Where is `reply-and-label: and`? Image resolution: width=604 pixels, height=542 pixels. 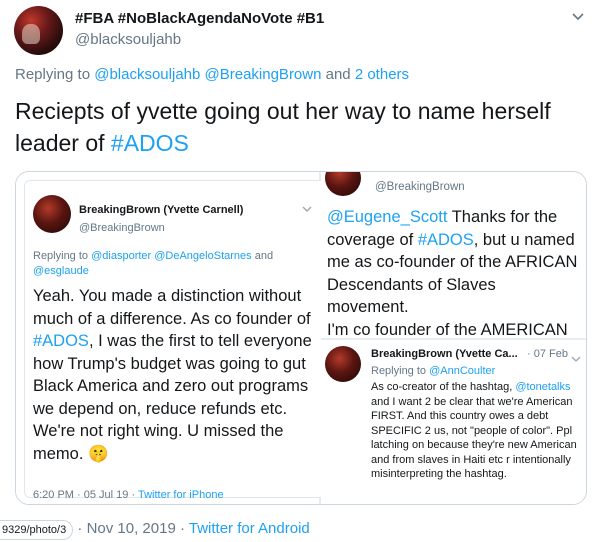
reply-and-label: and is located at coordinates (338, 74).